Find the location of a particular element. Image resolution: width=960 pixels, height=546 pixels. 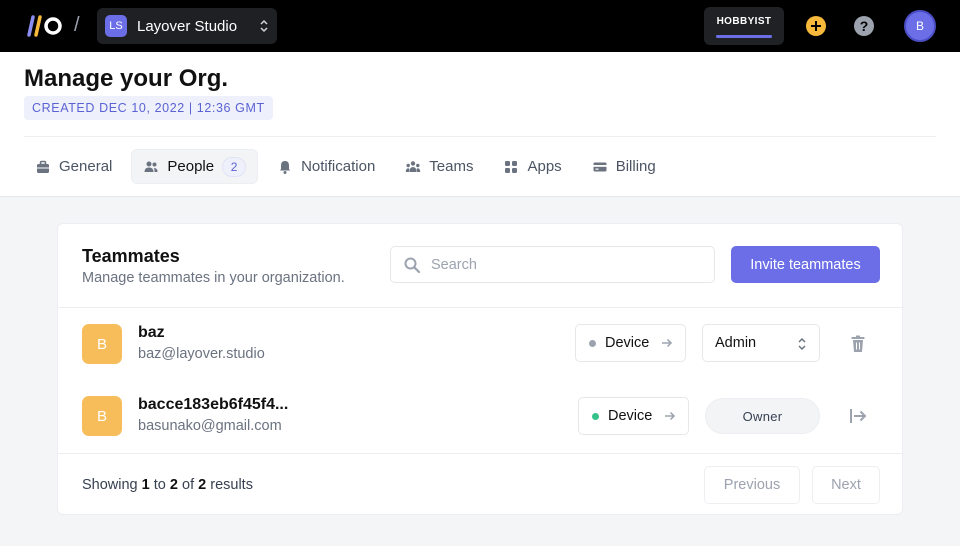

app-logo-icon is located at coordinates (44, 26).